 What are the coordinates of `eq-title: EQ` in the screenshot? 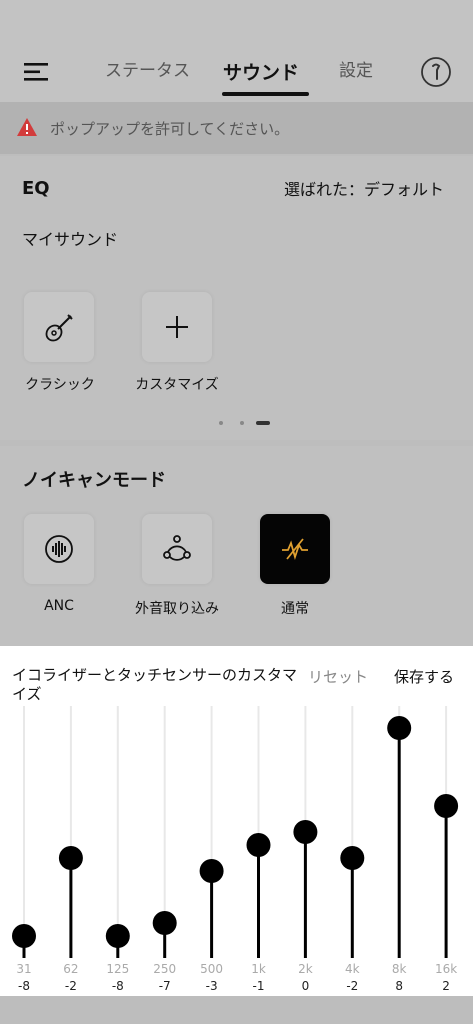 It's located at (36, 188).